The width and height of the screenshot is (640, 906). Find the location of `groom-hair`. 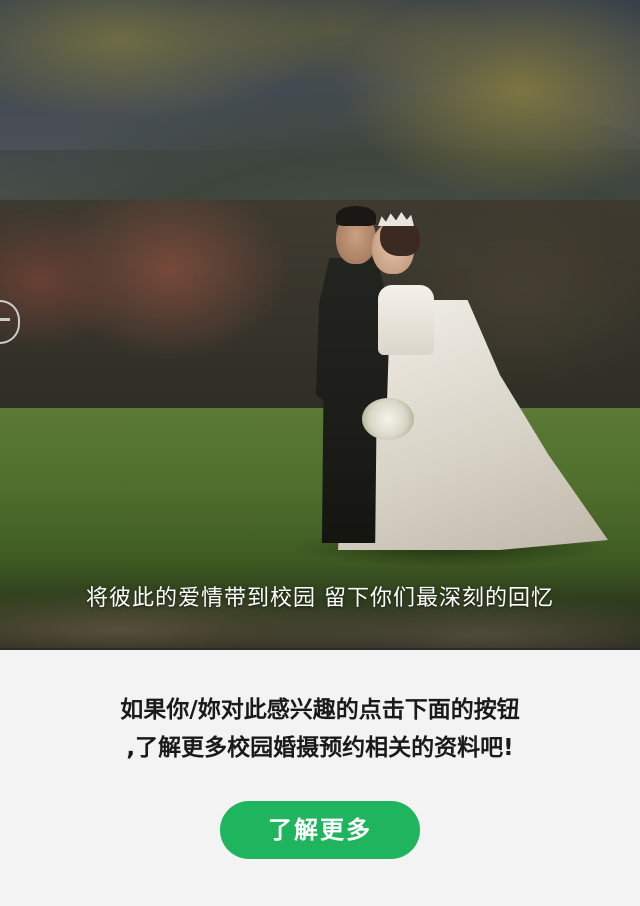

groom-hair is located at coordinates (356, 216).